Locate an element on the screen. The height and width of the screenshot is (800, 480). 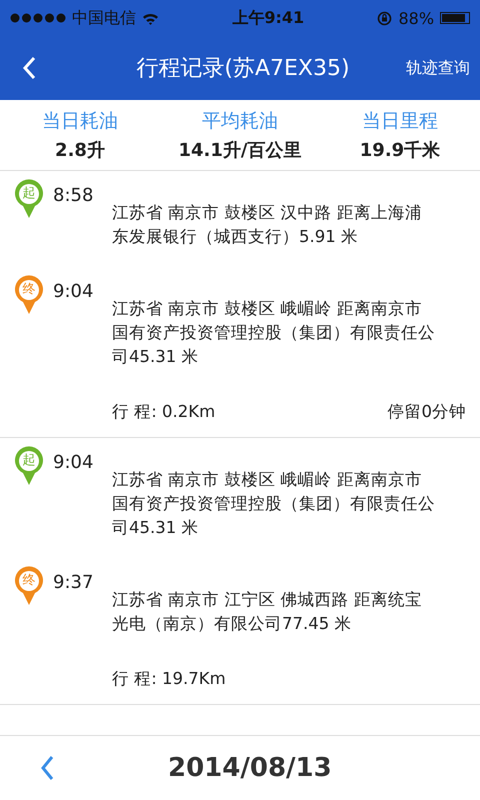
distance-label: 行 程: 0.2Km is located at coordinates (164, 412).